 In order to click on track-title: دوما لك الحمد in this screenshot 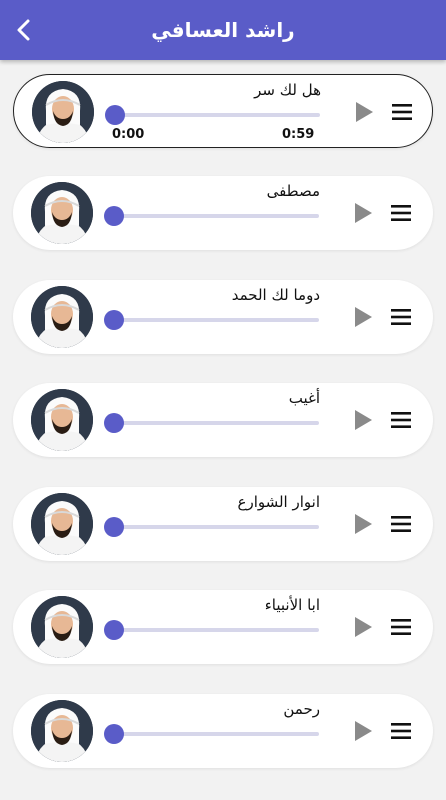, I will do `click(275, 295)`.